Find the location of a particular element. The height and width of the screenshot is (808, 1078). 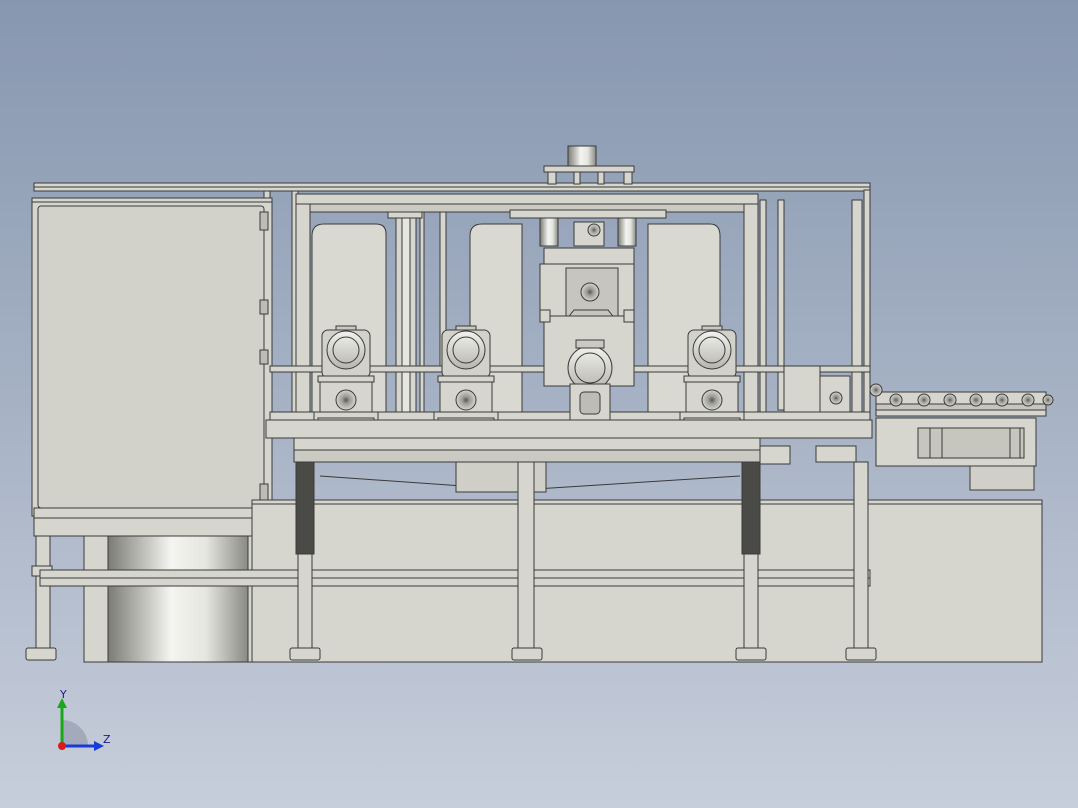

work-table is located at coordinates (569, 456).